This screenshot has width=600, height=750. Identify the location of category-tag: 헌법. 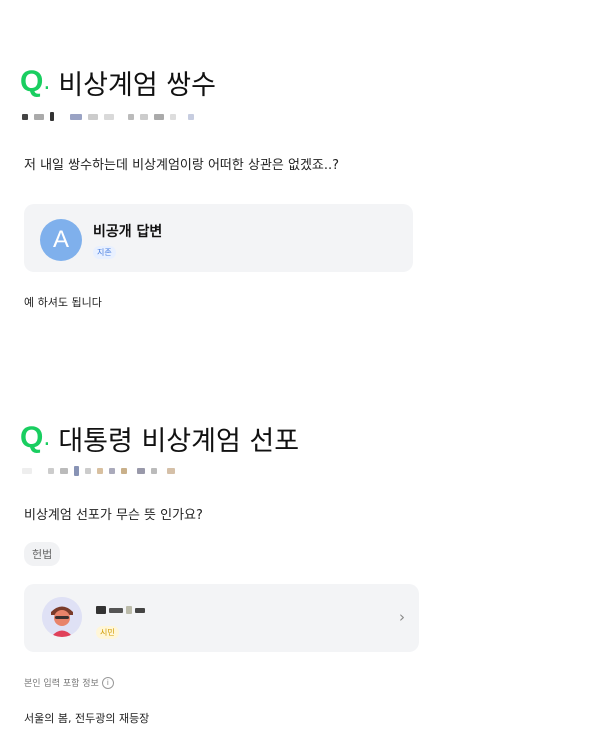
(42, 554).